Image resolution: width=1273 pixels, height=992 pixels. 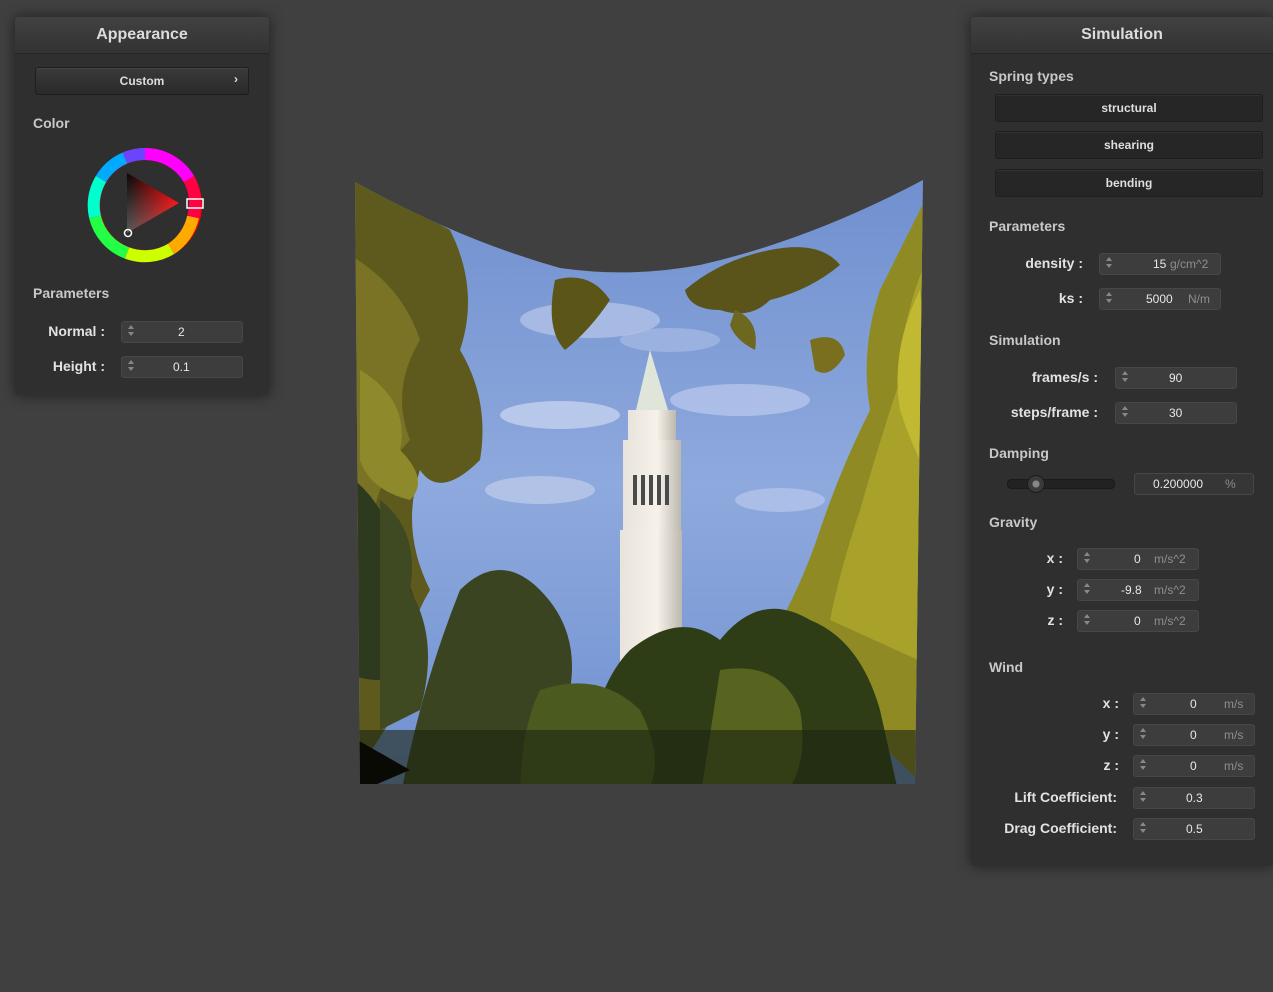 I want to click on ks-input: 5000 N/m, so click(x=1160, y=299).